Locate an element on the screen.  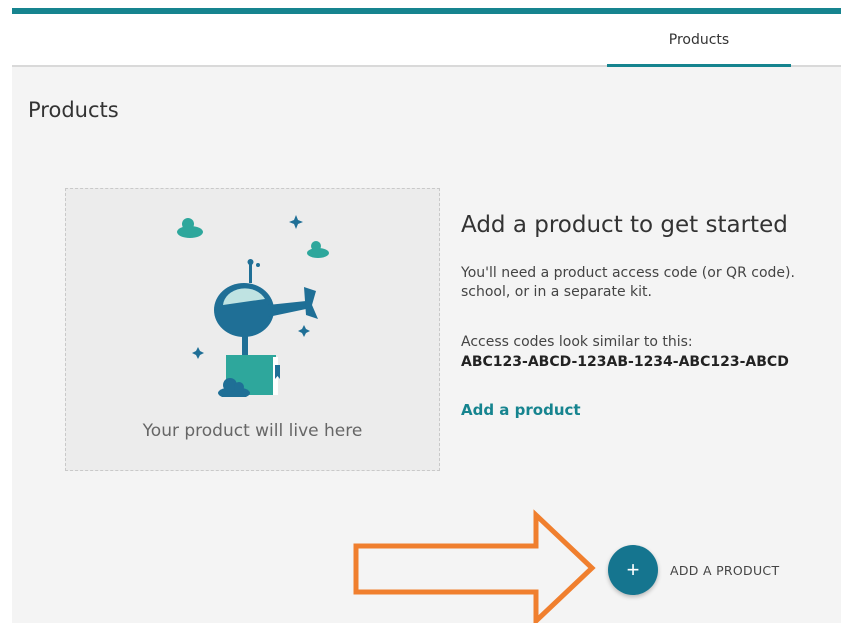
add-product-button-label: ADD A PRODUCT is located at coordinates (724, 570).